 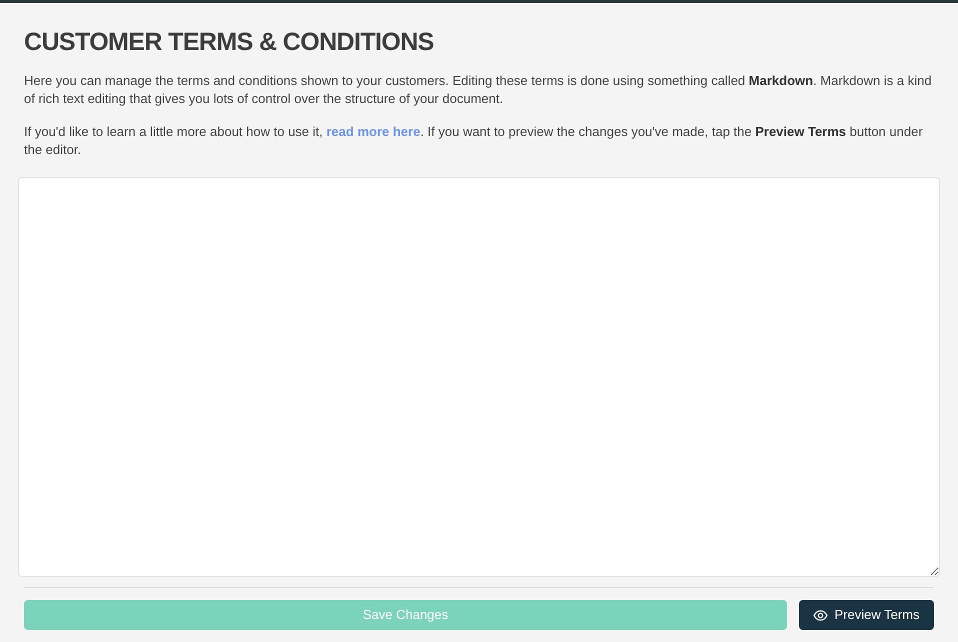 What do you see at coordinates (229, 42) in the screenshot?
I see `page-title: CUSTOMER TERMS & CONDITIONS` at bounding box center [229, 42].